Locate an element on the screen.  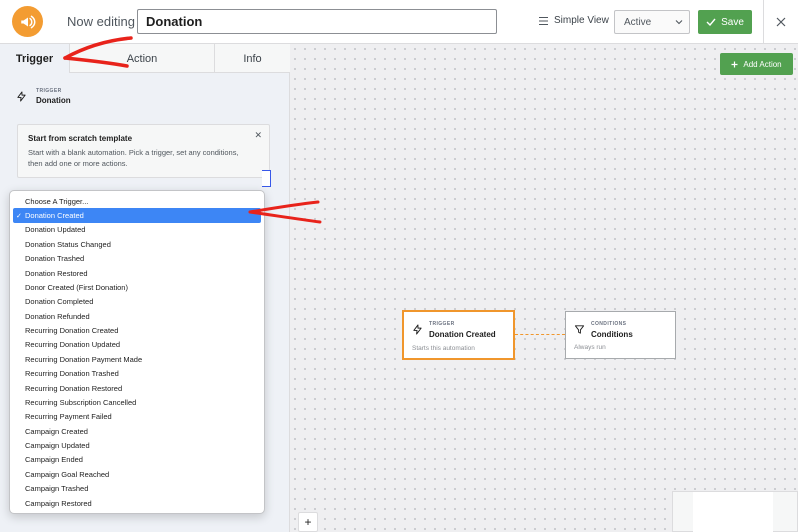
trigger-node-subtitle: Starts this automation is located at coordinates (443, 348).